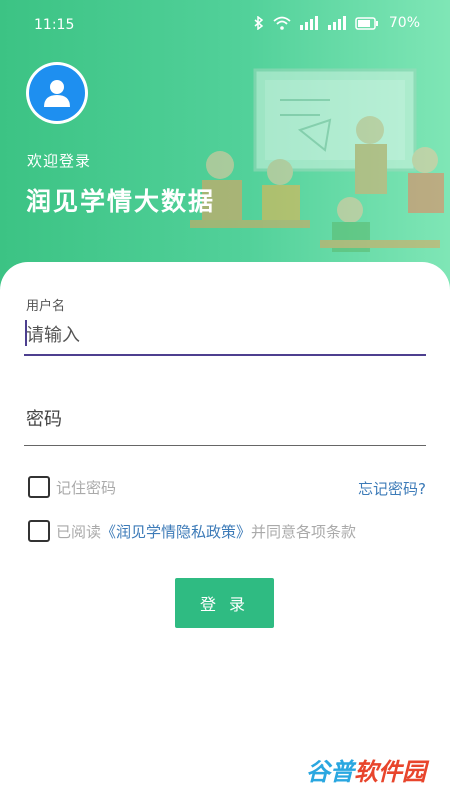  I want to click on agree-policy-row: 已阅读 《润见学情隐私政策》 并同意各项条款, so click(192, 531).